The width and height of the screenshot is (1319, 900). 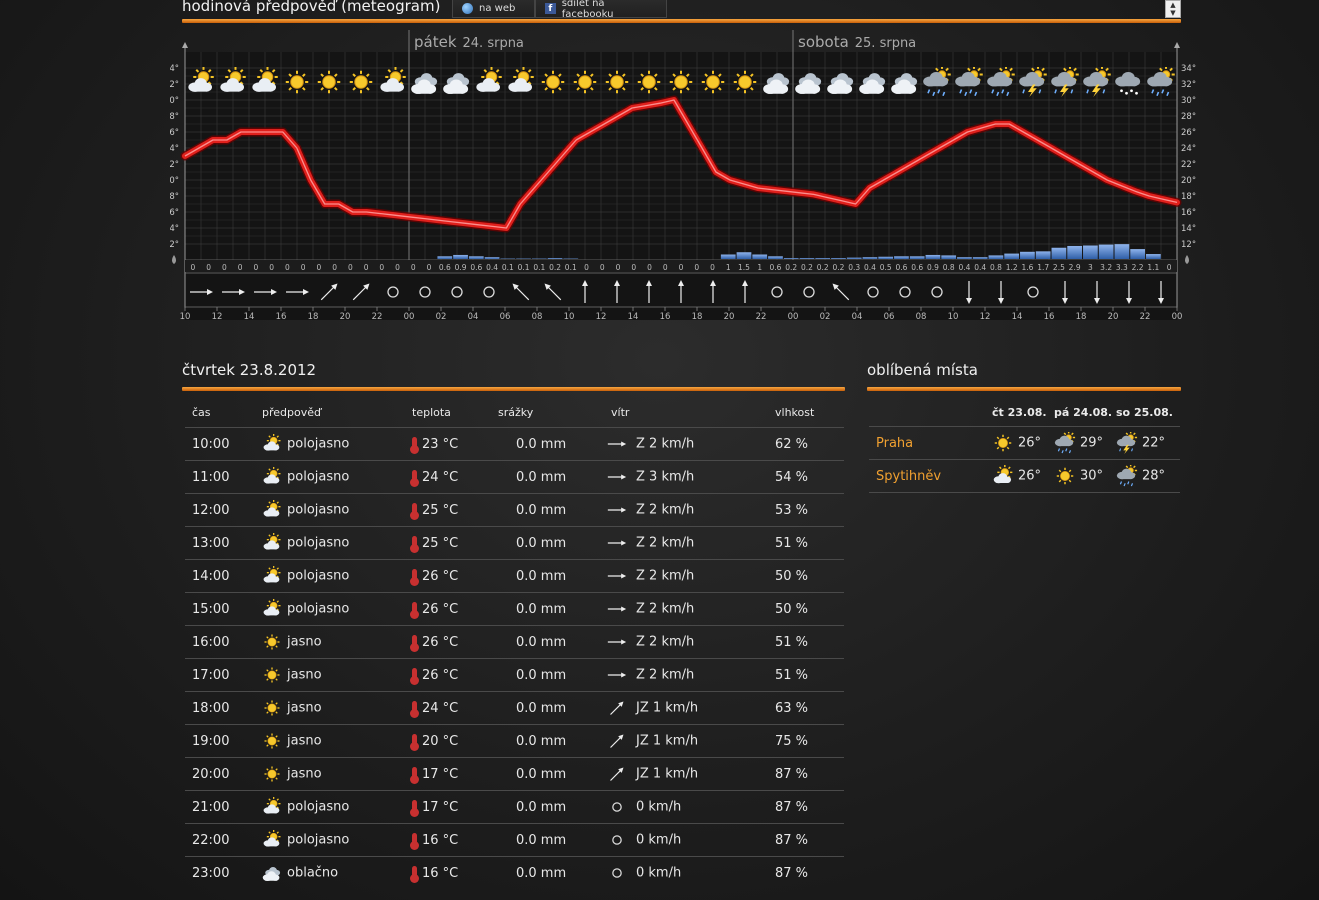 I want to click on precip-value: 0.8, so click(x=996, y=267).